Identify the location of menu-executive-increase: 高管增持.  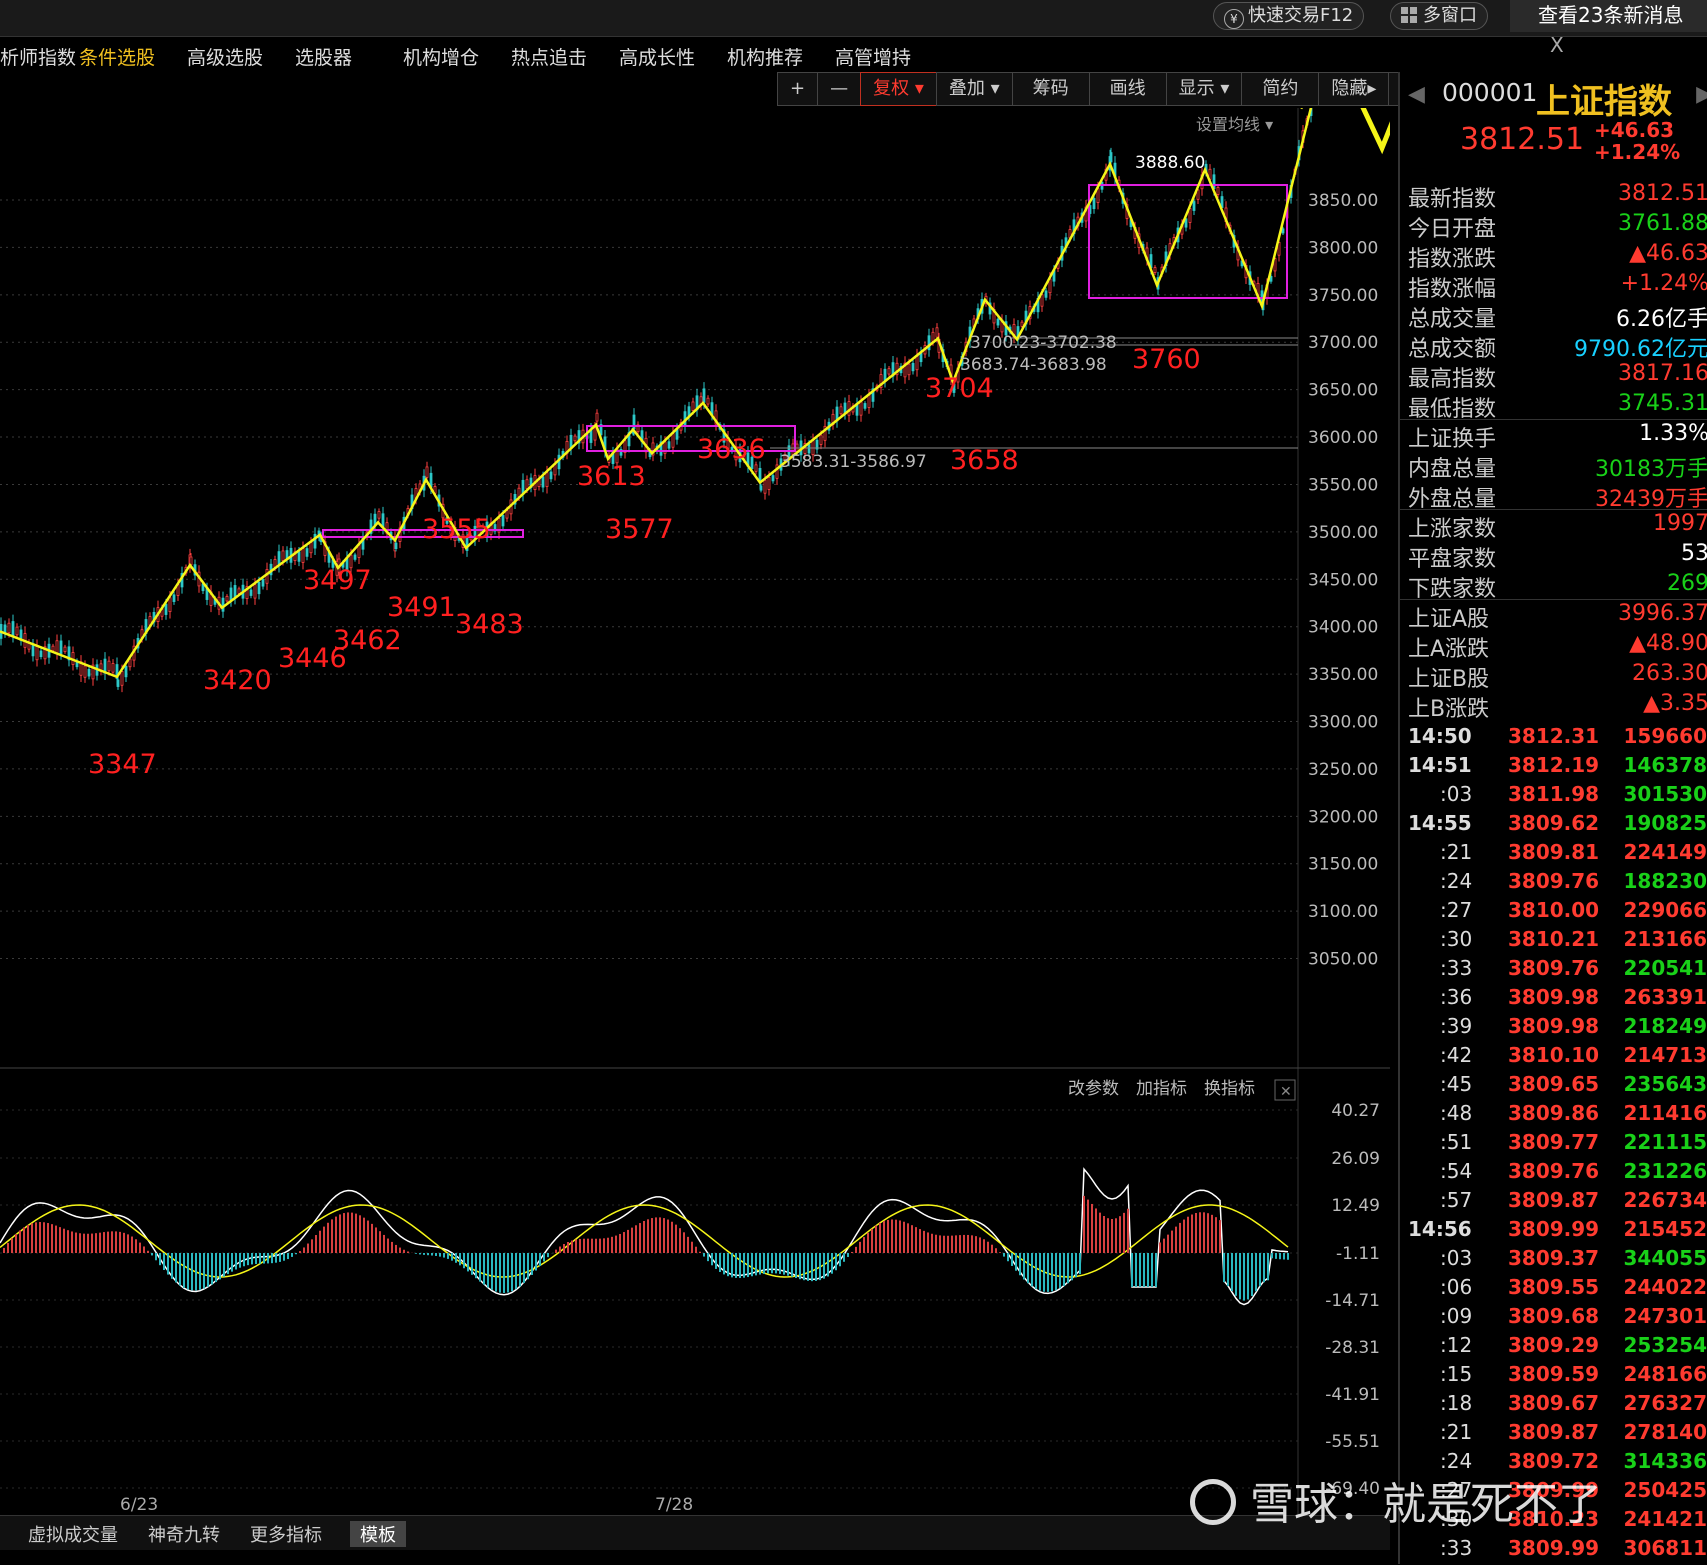
(873, 56).